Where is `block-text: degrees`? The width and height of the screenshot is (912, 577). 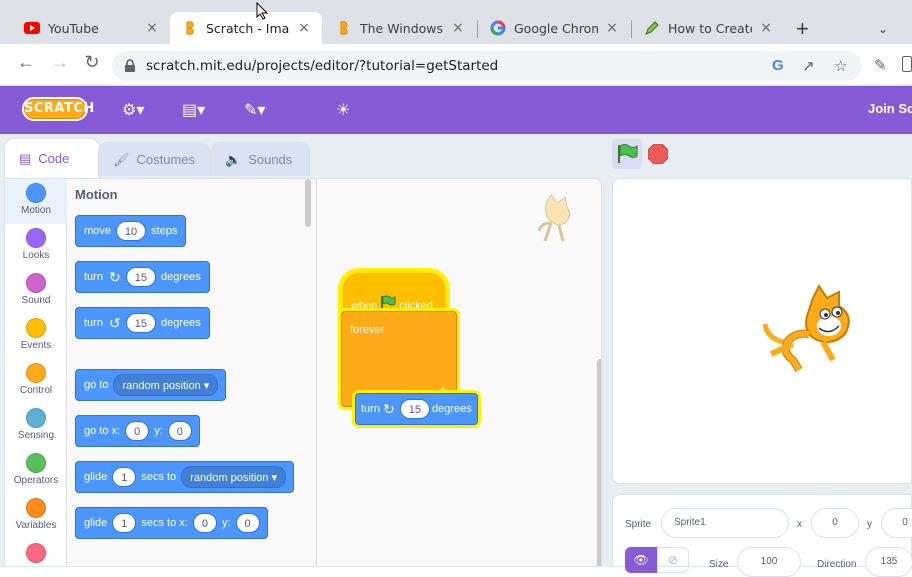 block-text: degrees is located at coordinates (180, 323).